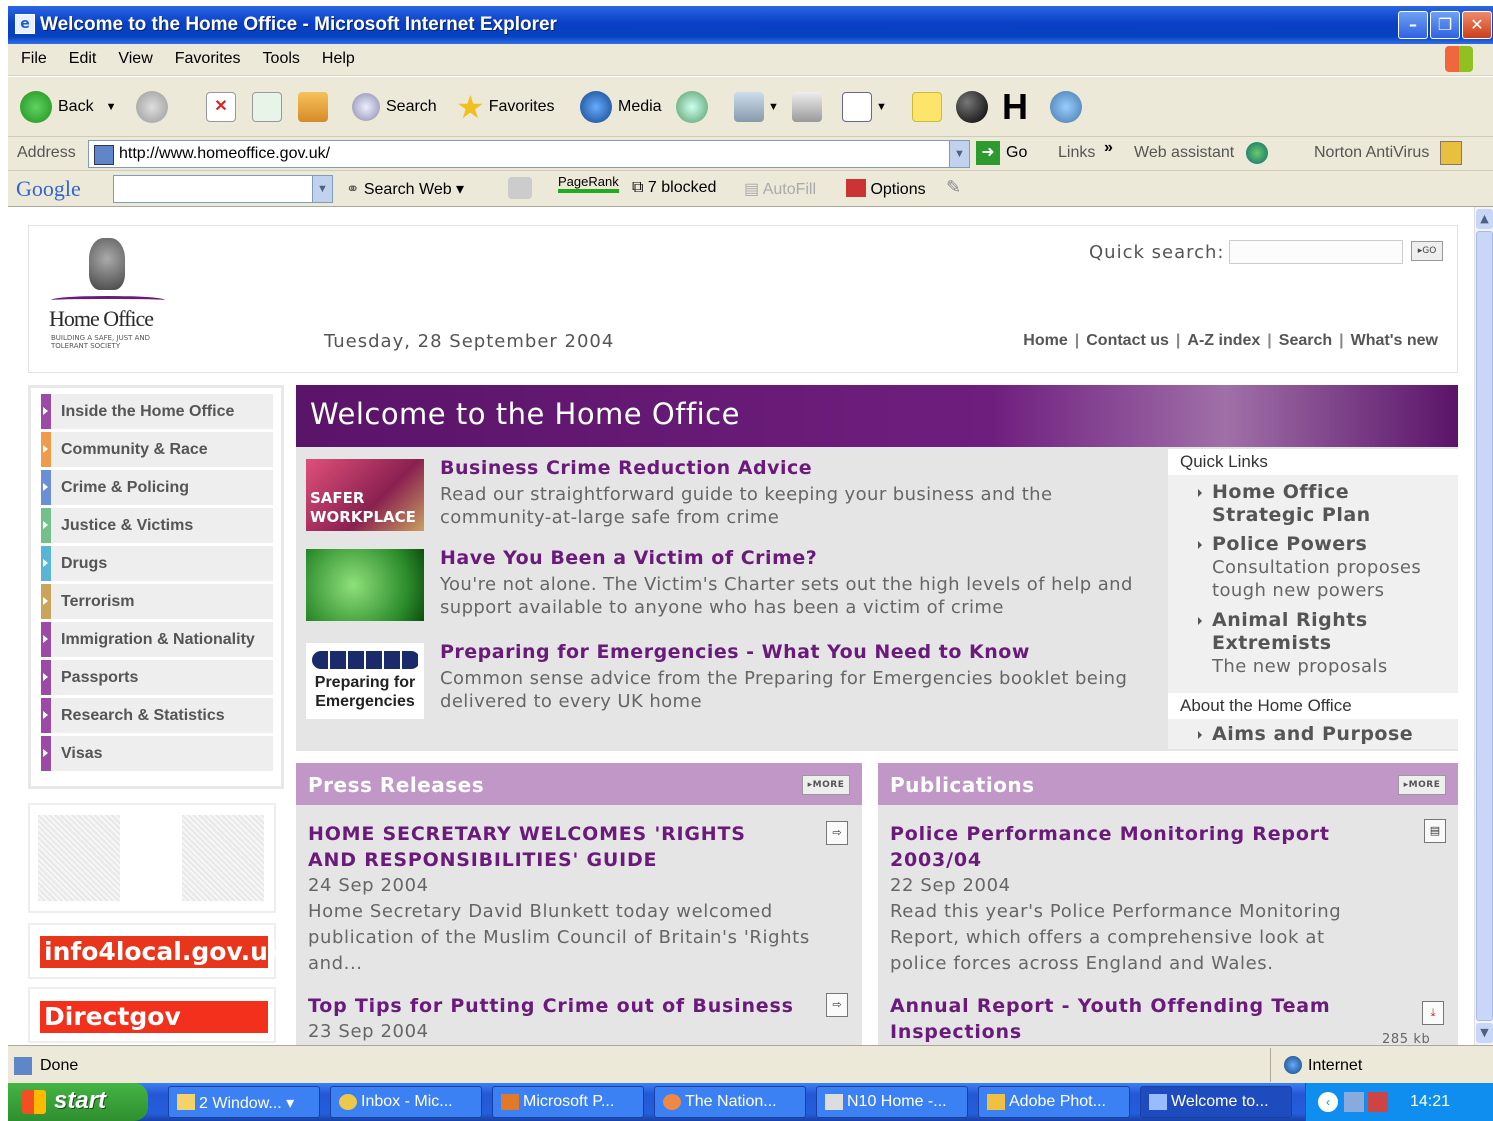 This screenshot has width=1493, height=1121. Describe the element at coordinates (269, 107) in the screenshot. I see `refresh-button` at that location.